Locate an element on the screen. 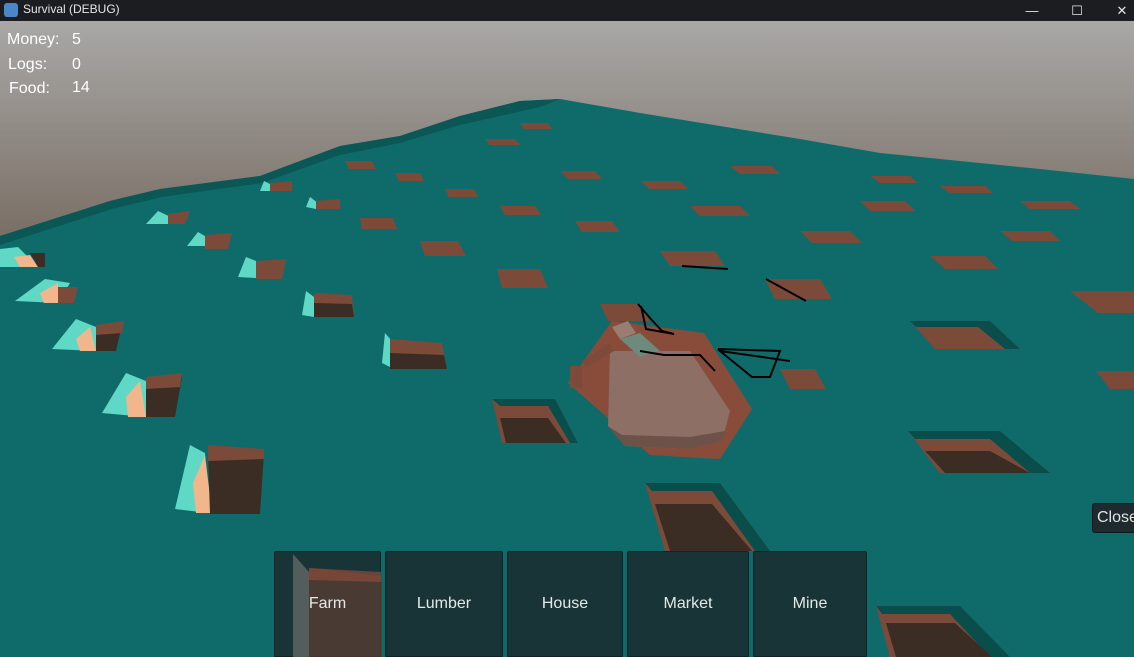 This screenshot has height=657, width=1134. build-lumber-button: Lumber is located at coordinates (444, 604).